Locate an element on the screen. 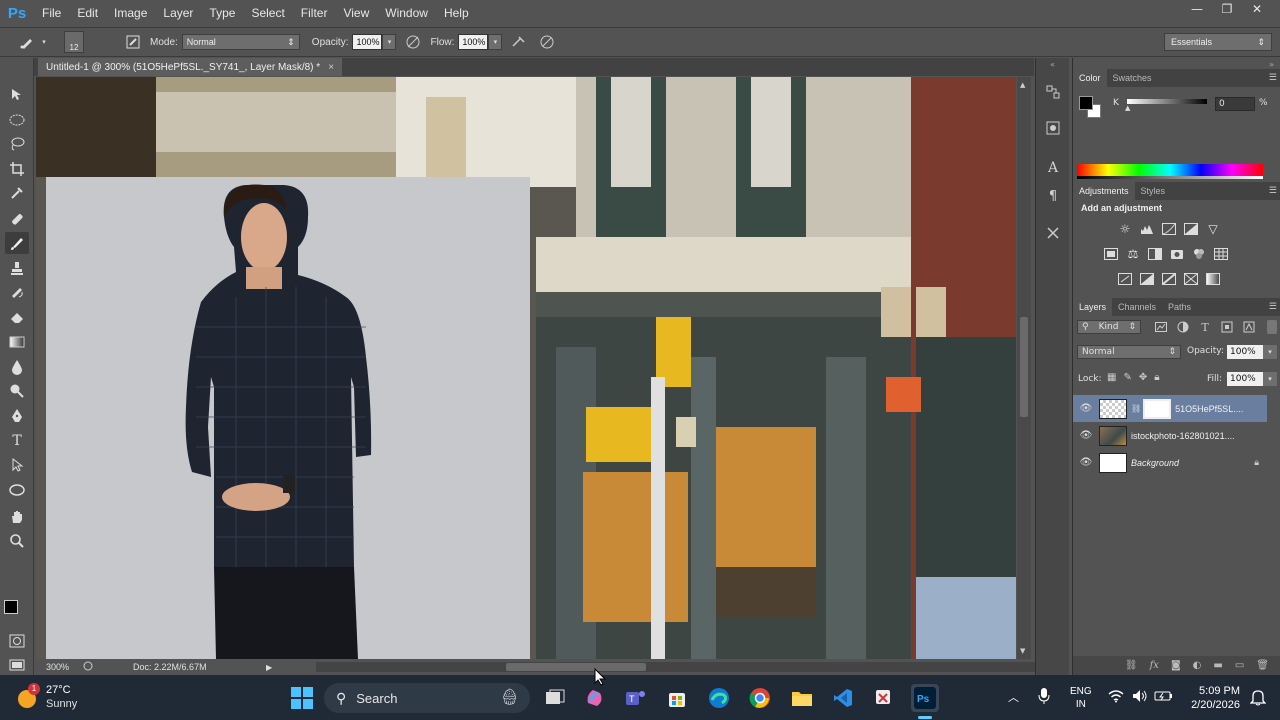  status-menu-arrow-icon: ▶ is located at coordinates (269, 667).